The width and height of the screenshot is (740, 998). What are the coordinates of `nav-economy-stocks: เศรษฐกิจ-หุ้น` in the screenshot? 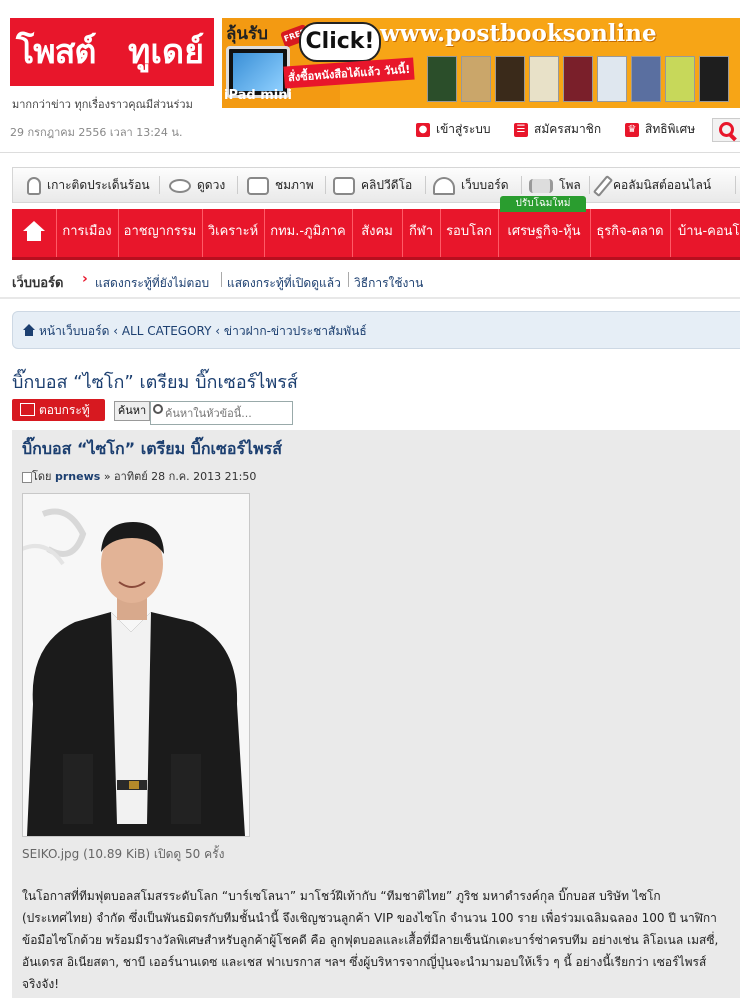 It's located at (544, 233).